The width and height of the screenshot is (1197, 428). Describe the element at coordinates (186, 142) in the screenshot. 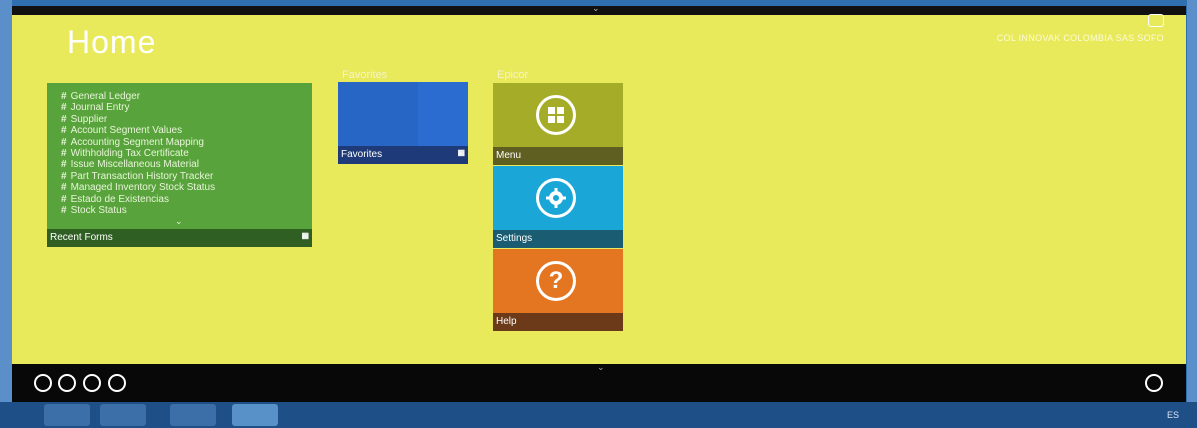

I see `list-item: # Accounting Segment Mapping` at that location.